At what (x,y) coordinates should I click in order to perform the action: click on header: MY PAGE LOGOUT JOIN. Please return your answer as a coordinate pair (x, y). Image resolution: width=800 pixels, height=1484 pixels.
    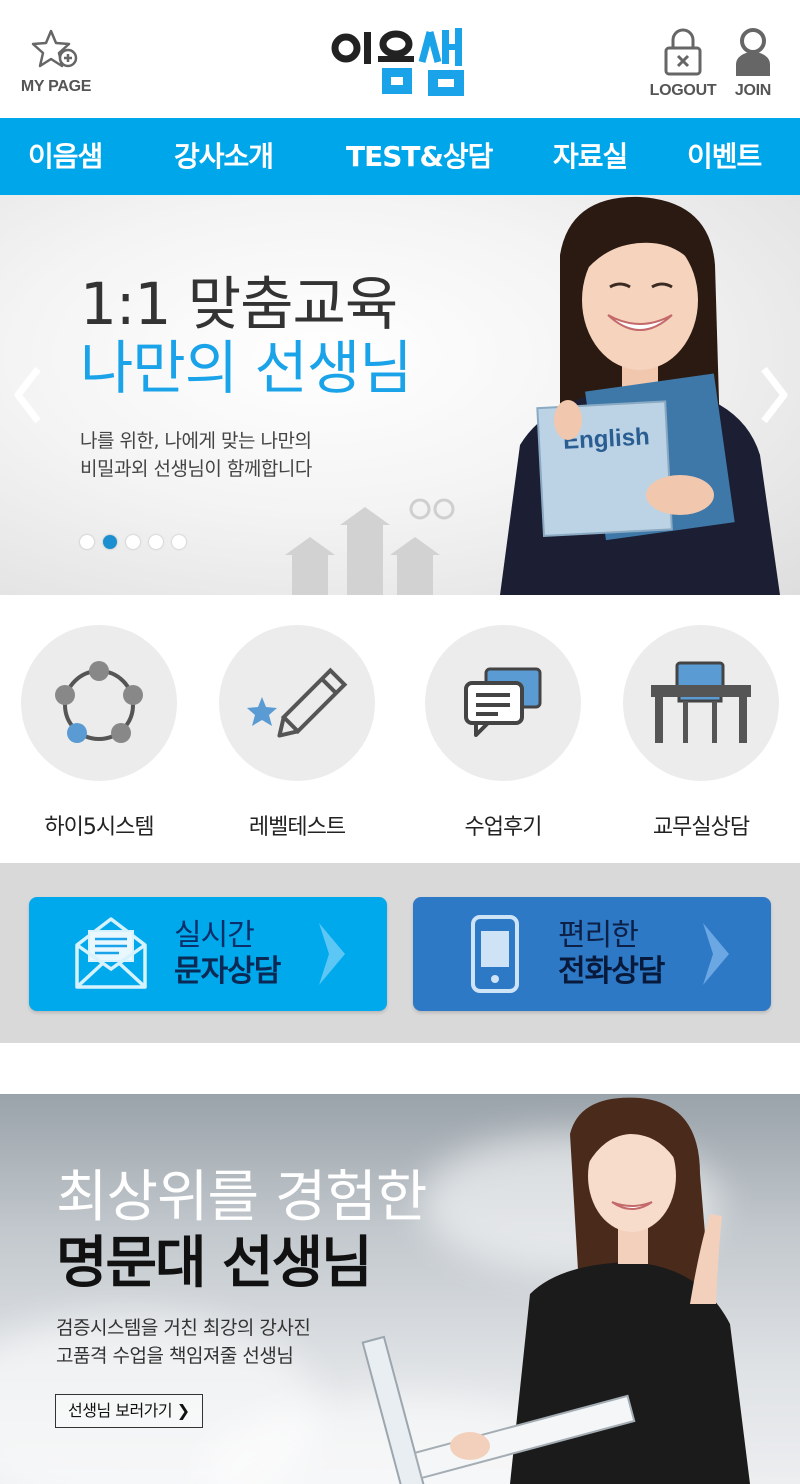
    Looking at the image, I should click on (400, 59).